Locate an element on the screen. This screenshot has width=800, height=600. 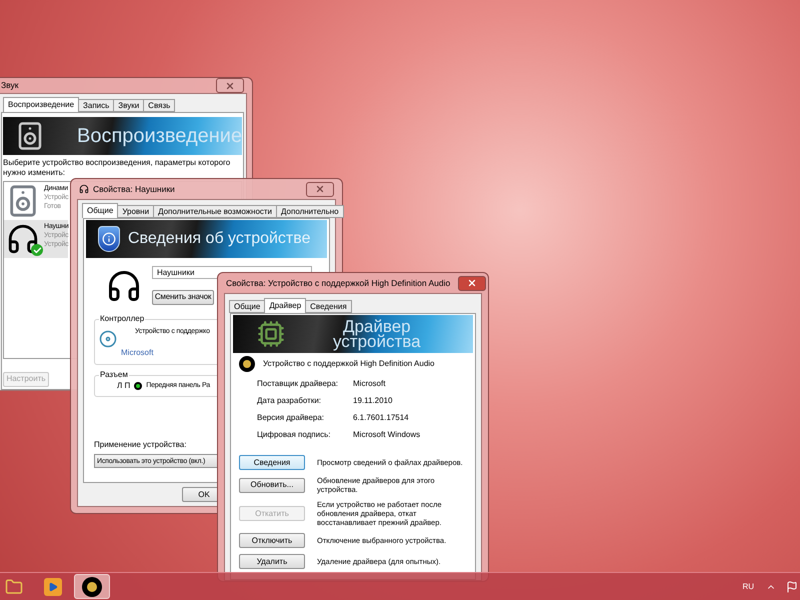
tab: Связь is located at coordinates (159, 105).